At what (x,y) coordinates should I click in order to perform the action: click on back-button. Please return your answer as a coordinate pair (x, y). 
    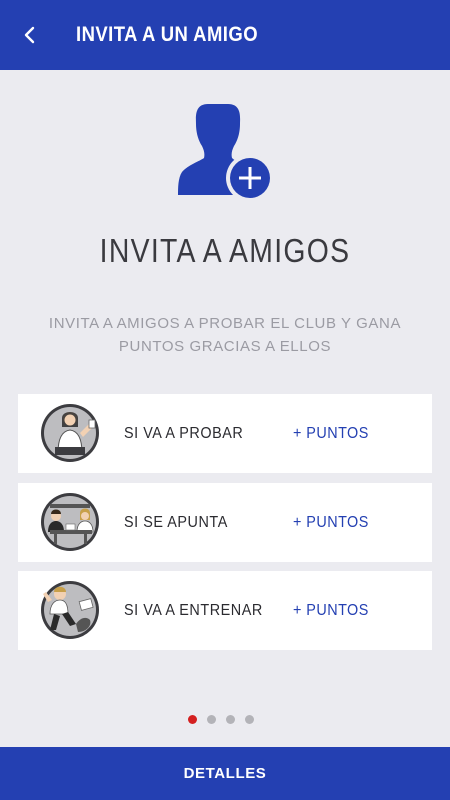
    Looking at the image, I should click on (30, 35).